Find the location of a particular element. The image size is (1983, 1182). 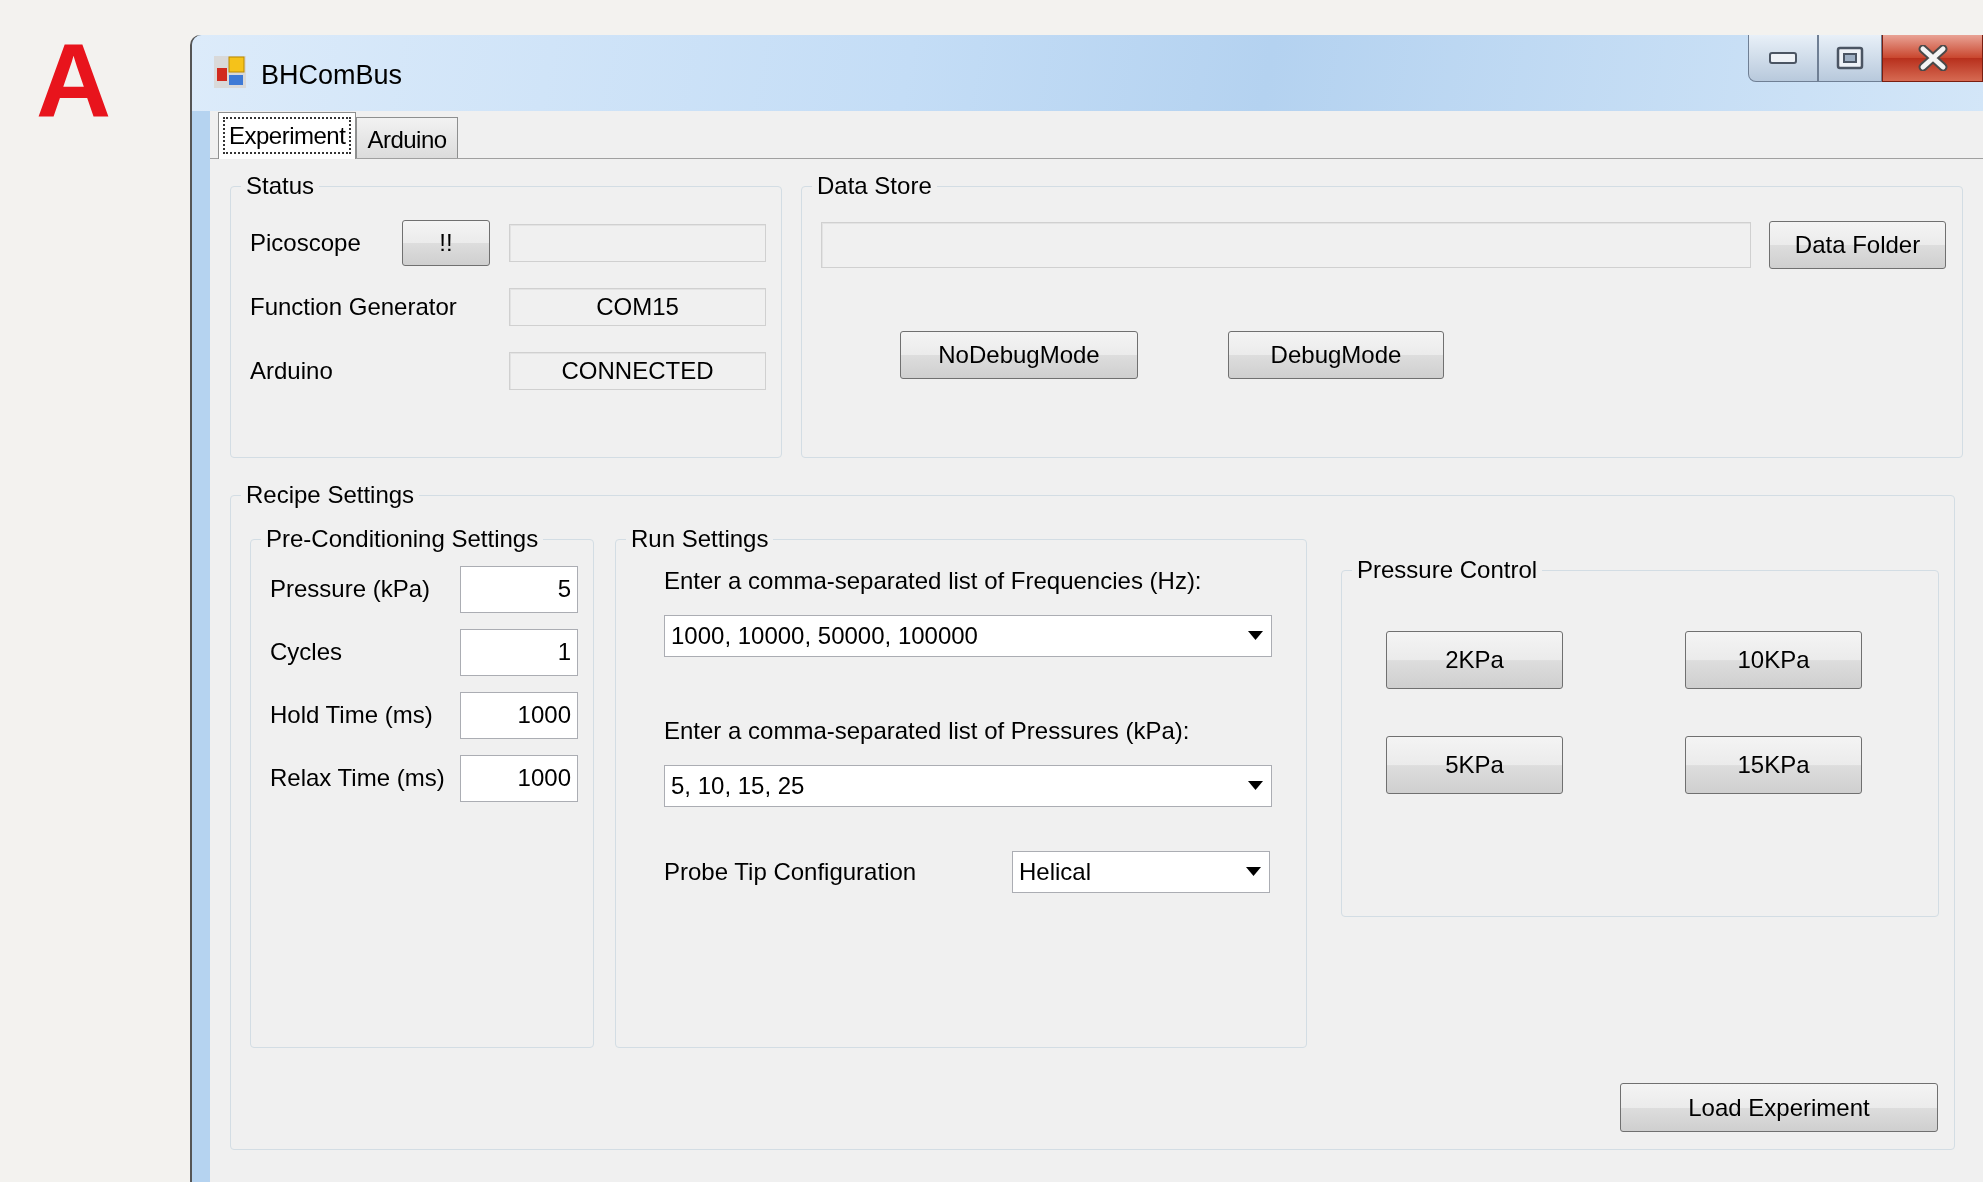

data-folder-button: Data Folder is located at coordinates (1857, 245).